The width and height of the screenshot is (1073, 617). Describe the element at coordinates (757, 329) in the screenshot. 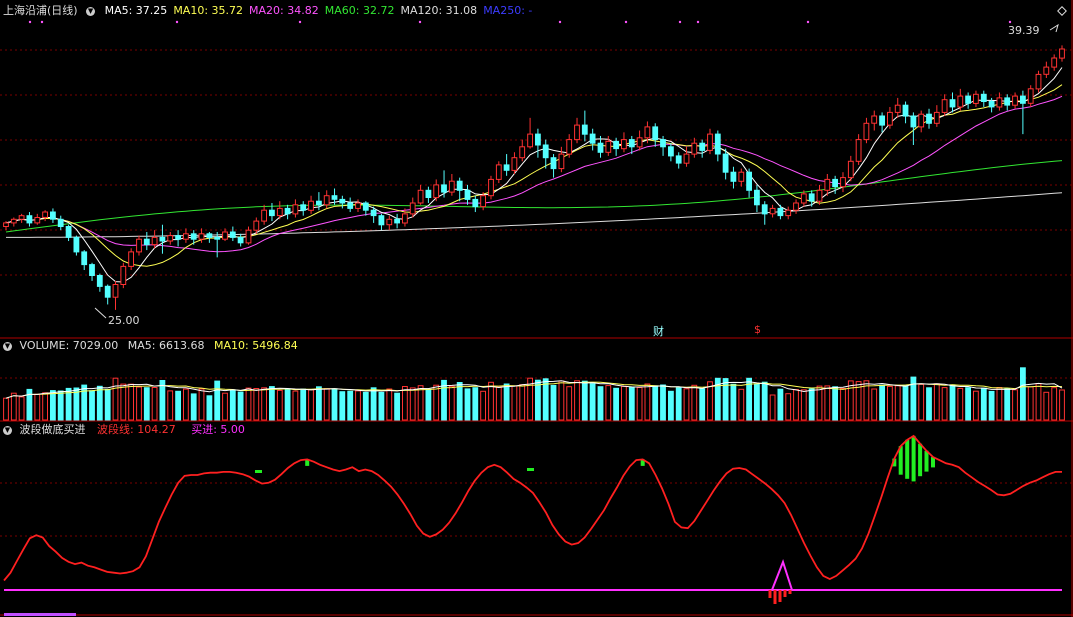

I see `dividend-badge: $` at that location.